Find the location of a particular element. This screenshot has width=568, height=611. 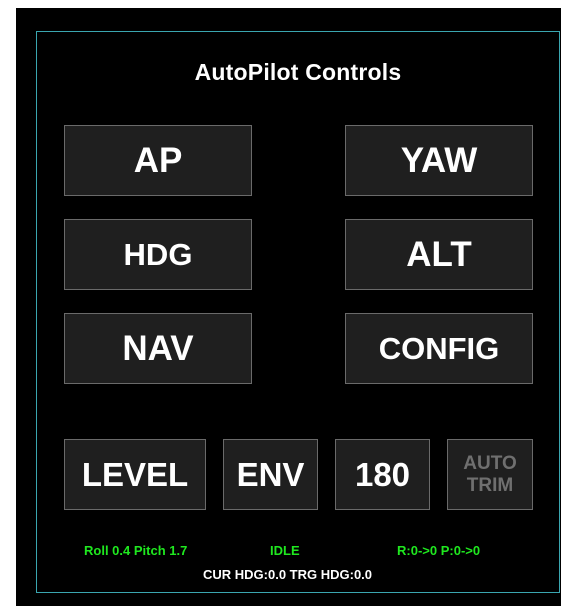

auto-trim-button: AUTO TRIM is located at coordinates (490, 474).